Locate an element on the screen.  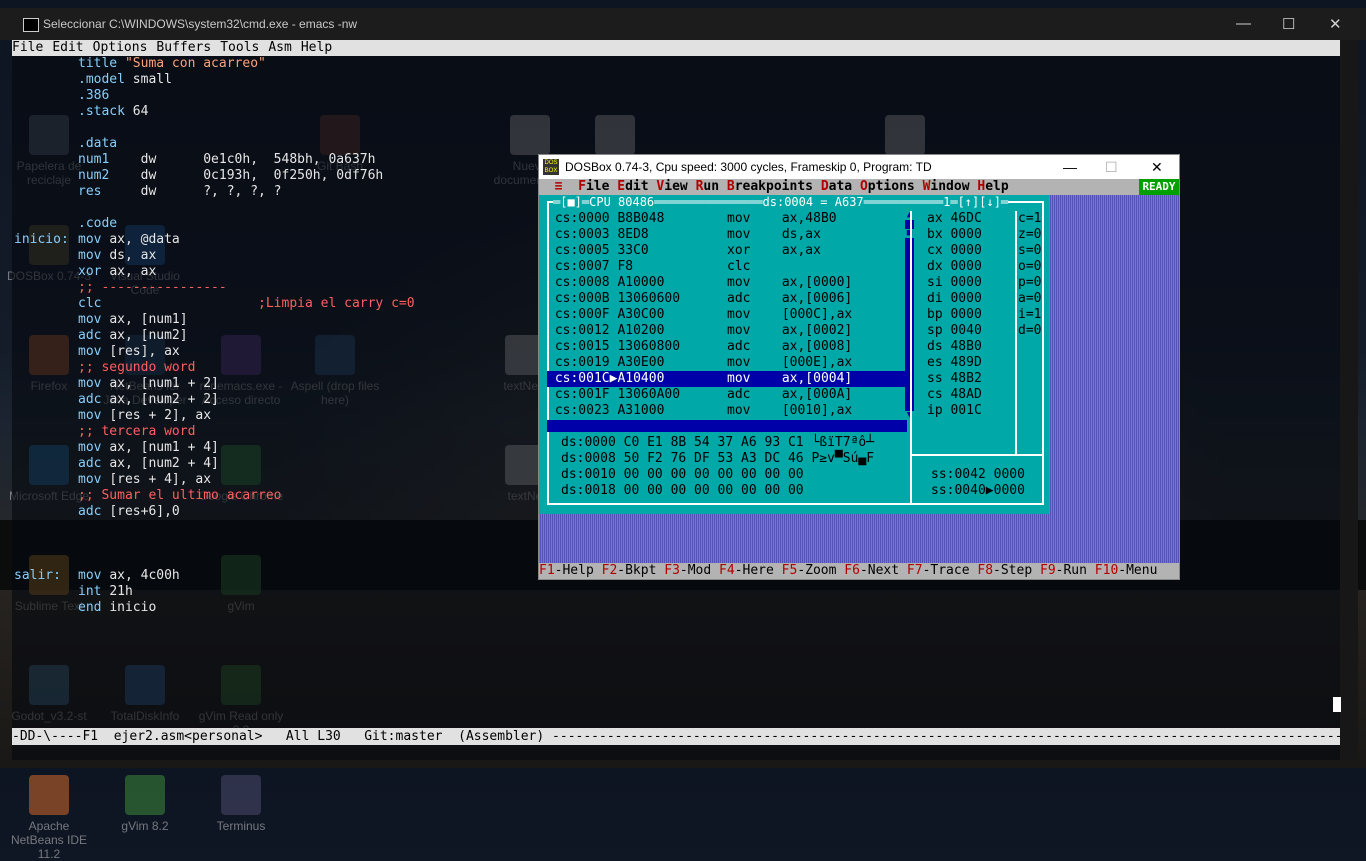
maximize-icon: ☐ is located at coordinates (1288, 24).